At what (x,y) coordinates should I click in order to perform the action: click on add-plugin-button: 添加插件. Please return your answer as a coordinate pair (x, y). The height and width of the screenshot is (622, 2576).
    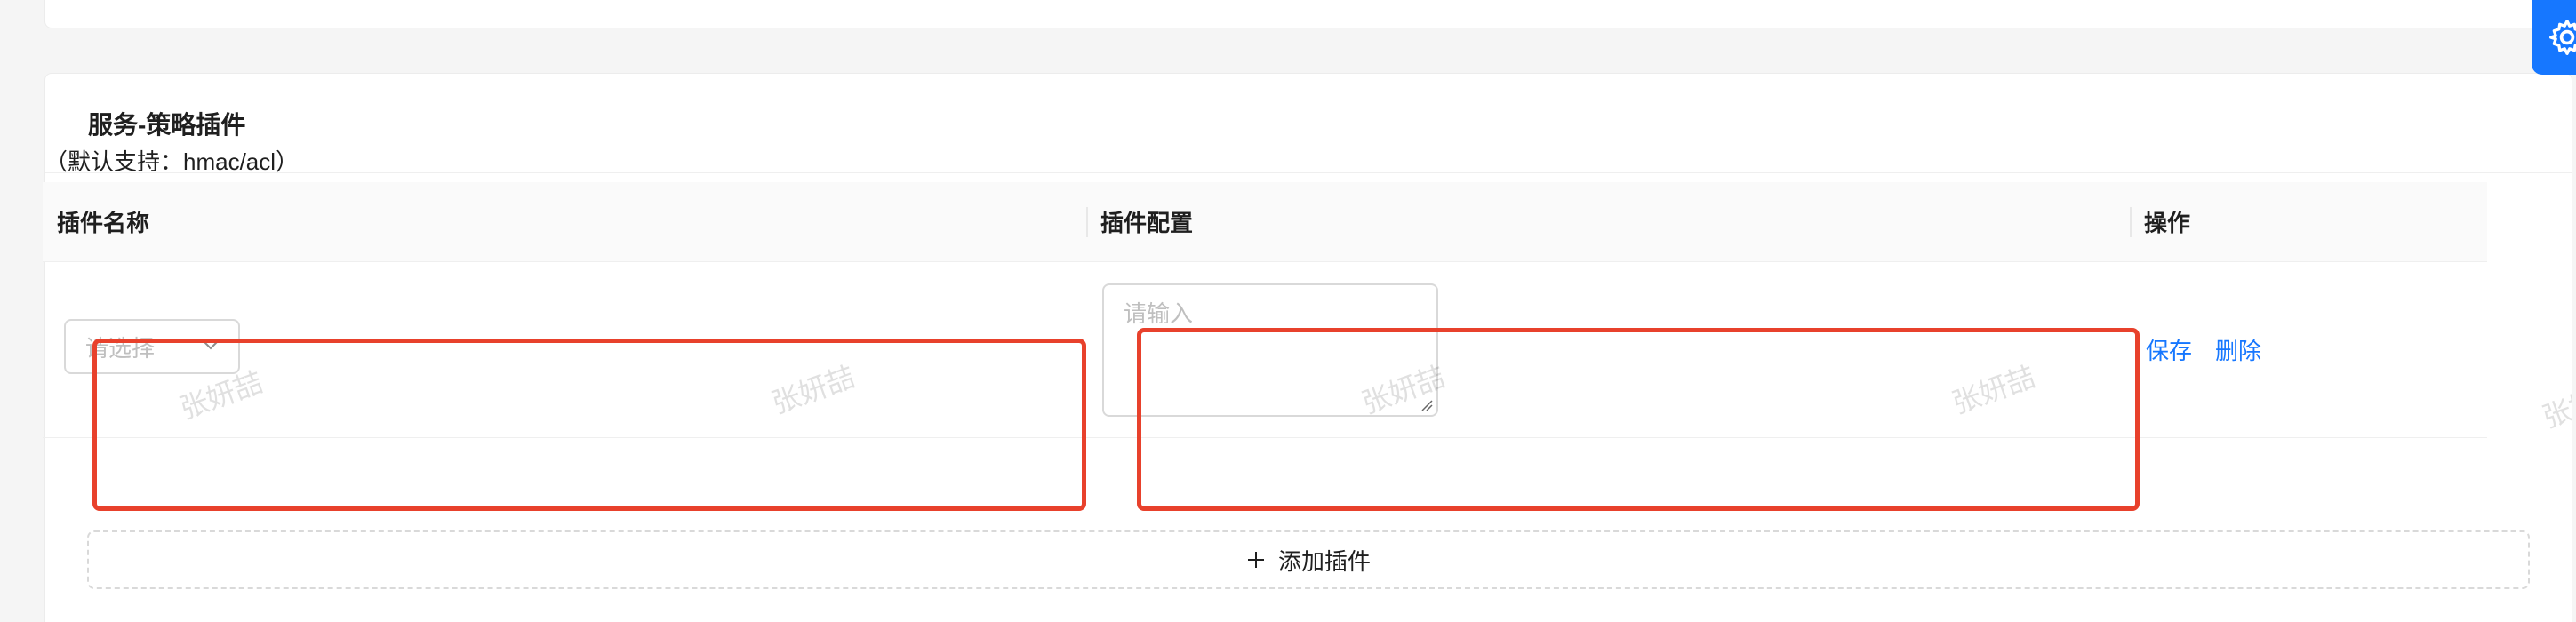
    Looking at the image, I should click on (1308, 559).